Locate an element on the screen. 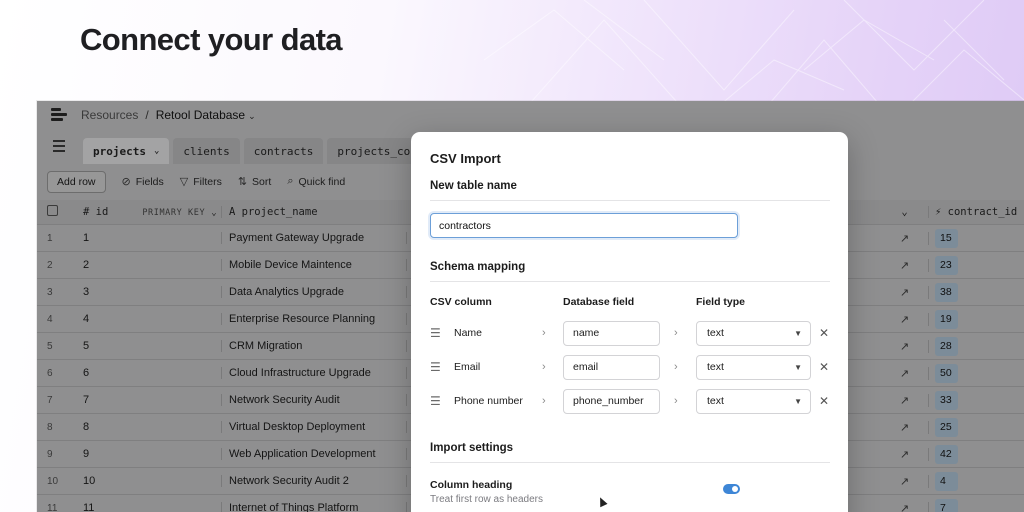 The height and width of the screenshot is (512, 1024). cell-id: 8 is located at coordinates (147, 427).